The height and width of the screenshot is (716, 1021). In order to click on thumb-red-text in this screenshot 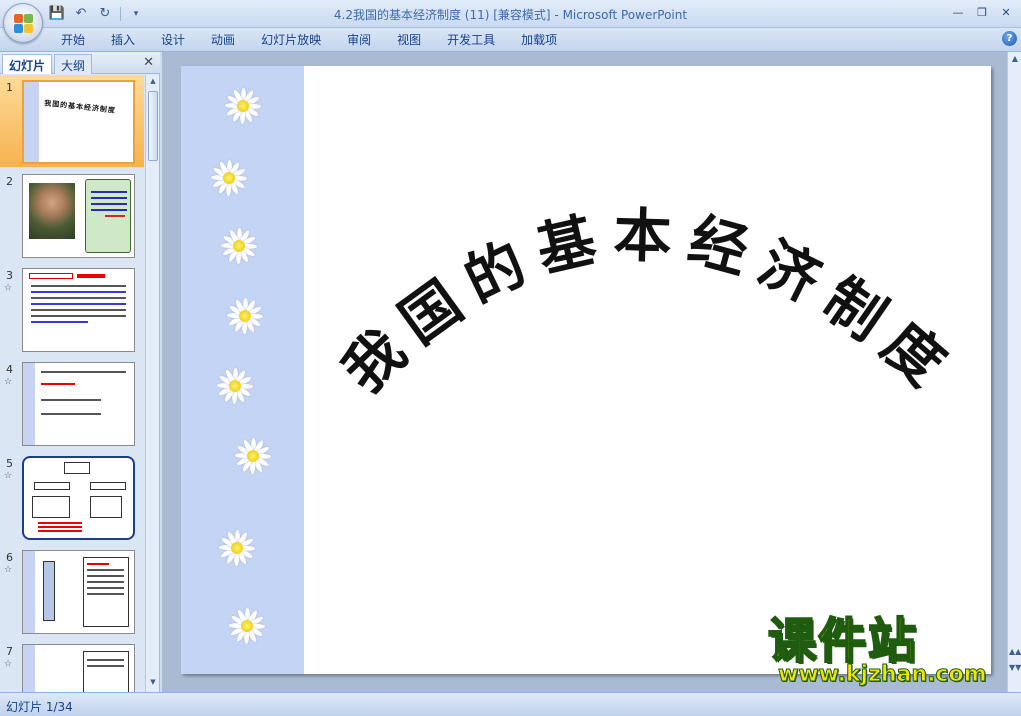, I will do `click(60, 527)`.